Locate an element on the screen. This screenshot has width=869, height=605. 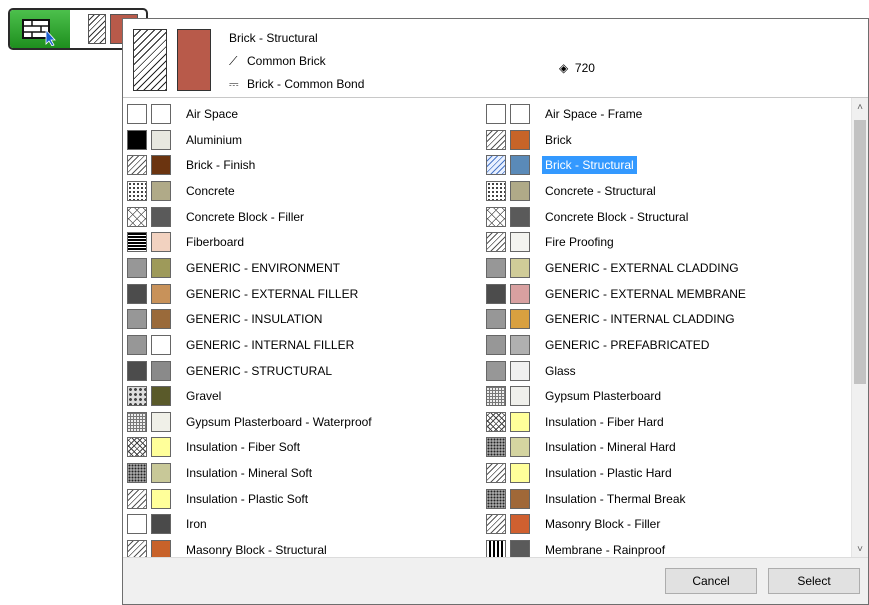
material-row: Brick - Structural is located at coordinates (561, 165).